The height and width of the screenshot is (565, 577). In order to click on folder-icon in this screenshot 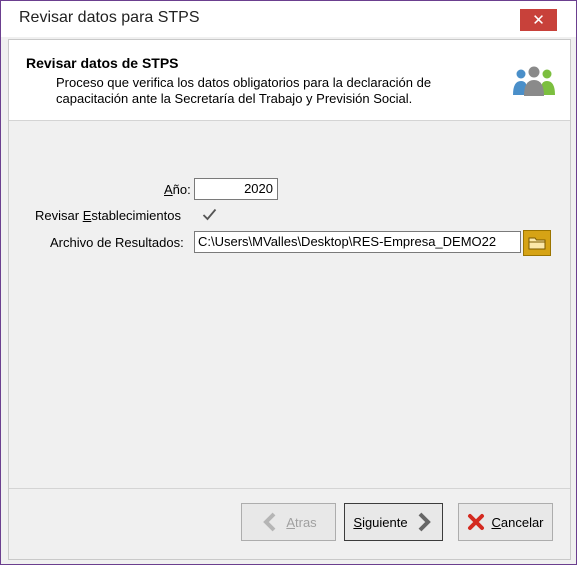, I will do `click(537, 243)`.